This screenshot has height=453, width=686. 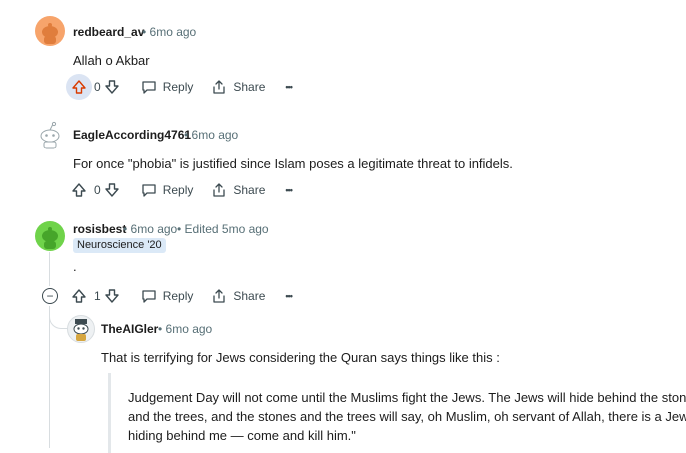 What do you see at coordinates (111, 60) in the screenshot?
I see `comment-body: Allah o Akbar` at bounding box center [111, 60].